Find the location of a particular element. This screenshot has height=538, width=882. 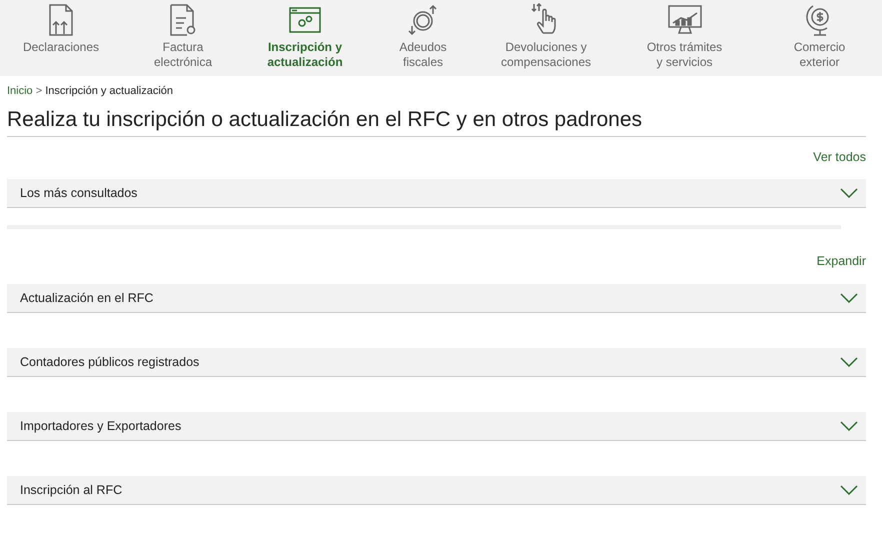

accordion-title: Inscripción al RFC is located at coordinates (71, 490).